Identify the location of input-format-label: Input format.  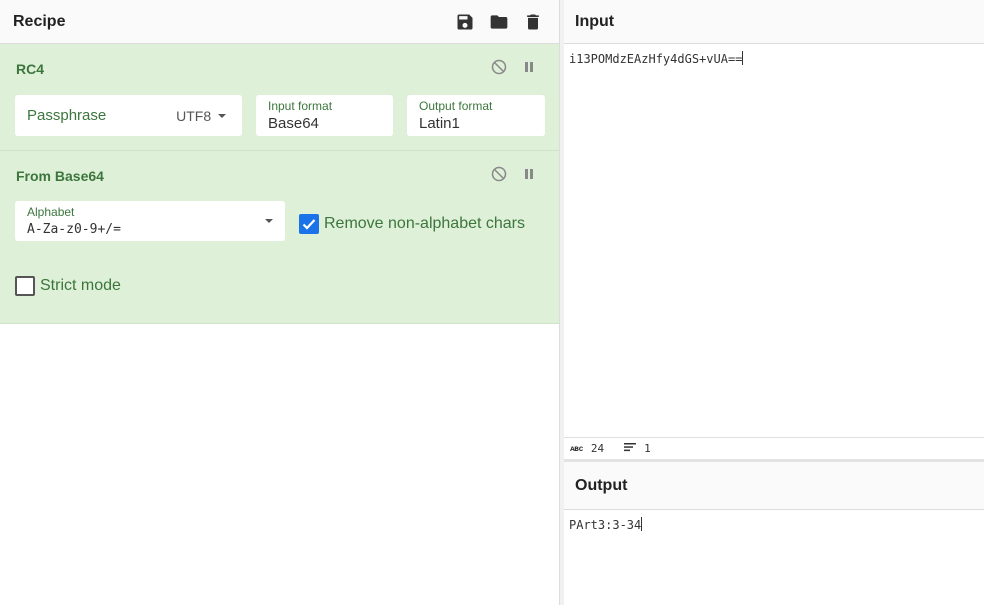
(300, 106).